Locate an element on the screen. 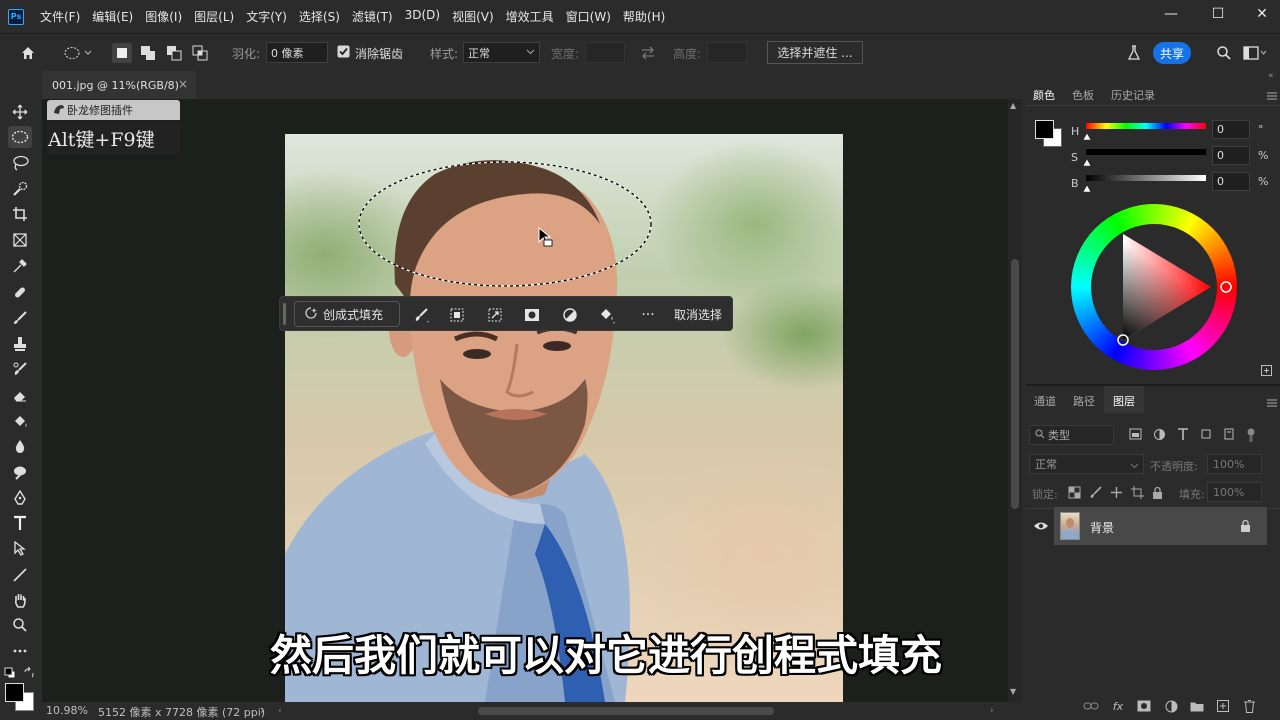  layer-style-fx-icon: fx is located at coordinates (1118, 706).